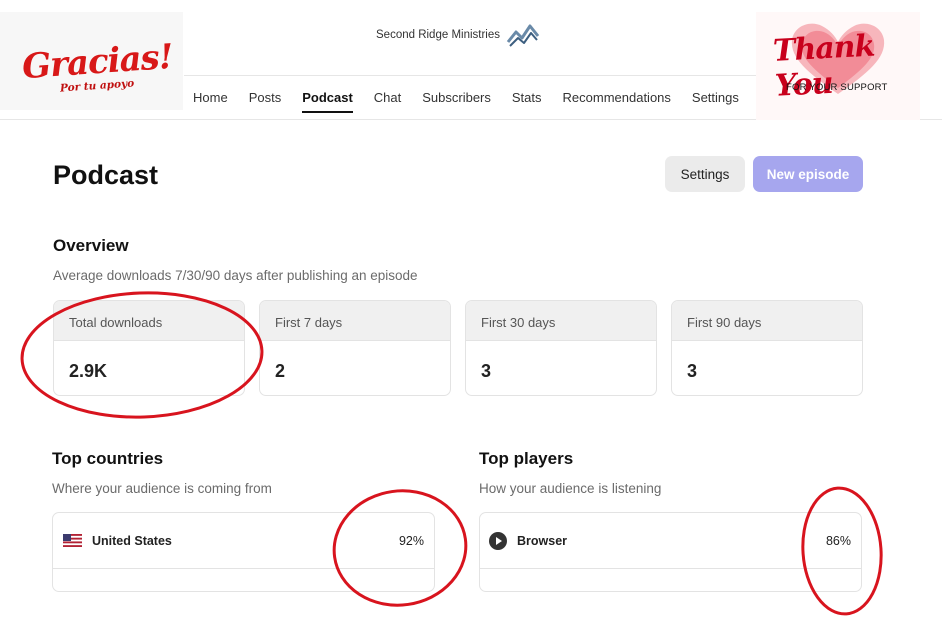  Describe the element at coordinates (838, 540) in the screenshot. I see `player-percent: 86%` at that location.